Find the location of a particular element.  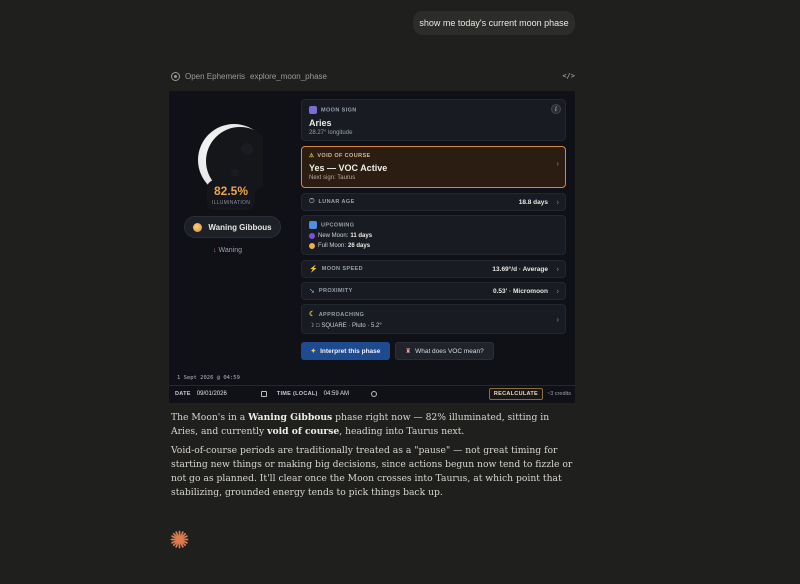

waning-label: Waning is located at coordinates (230, 250).